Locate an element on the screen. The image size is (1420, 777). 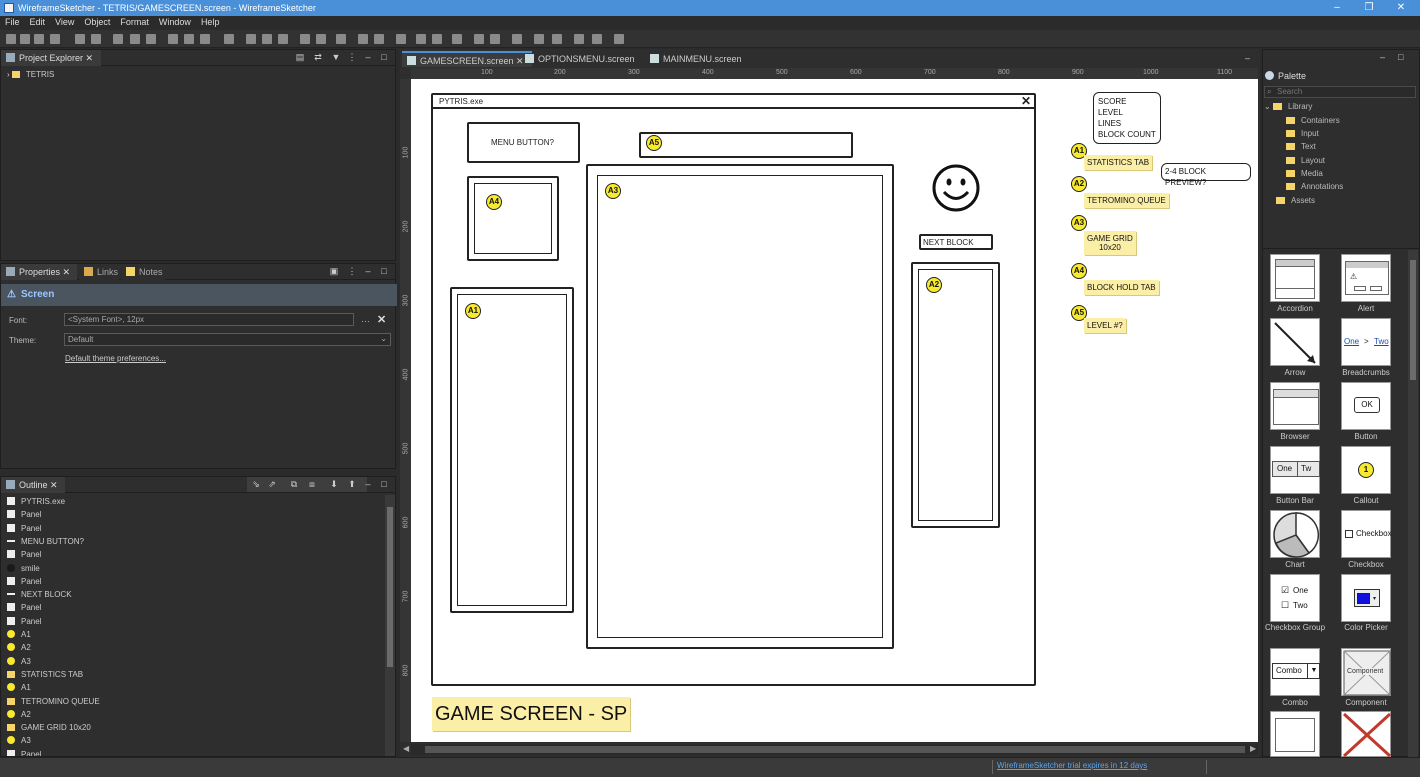
widget-button-bar: One Tw is located at coordinates (1295, 470).